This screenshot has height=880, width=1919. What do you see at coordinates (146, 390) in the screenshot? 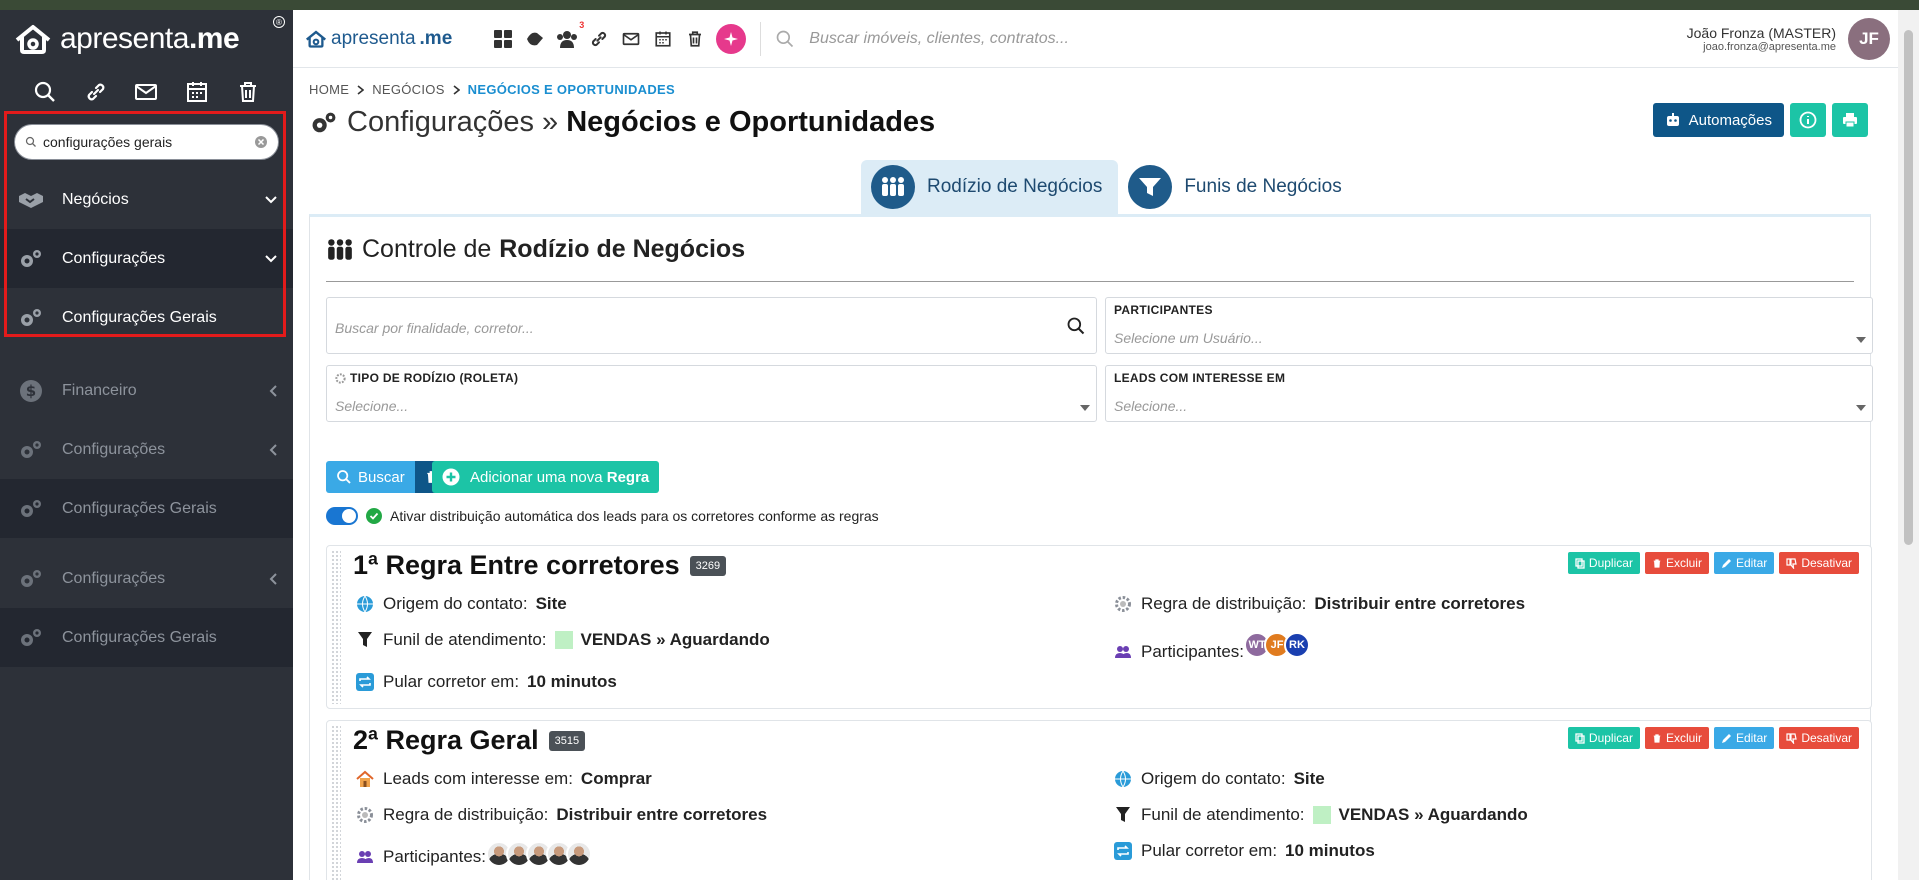
I see `sidebar-item-financeiro: $ Financeiro` at bounding box center [146, 390].